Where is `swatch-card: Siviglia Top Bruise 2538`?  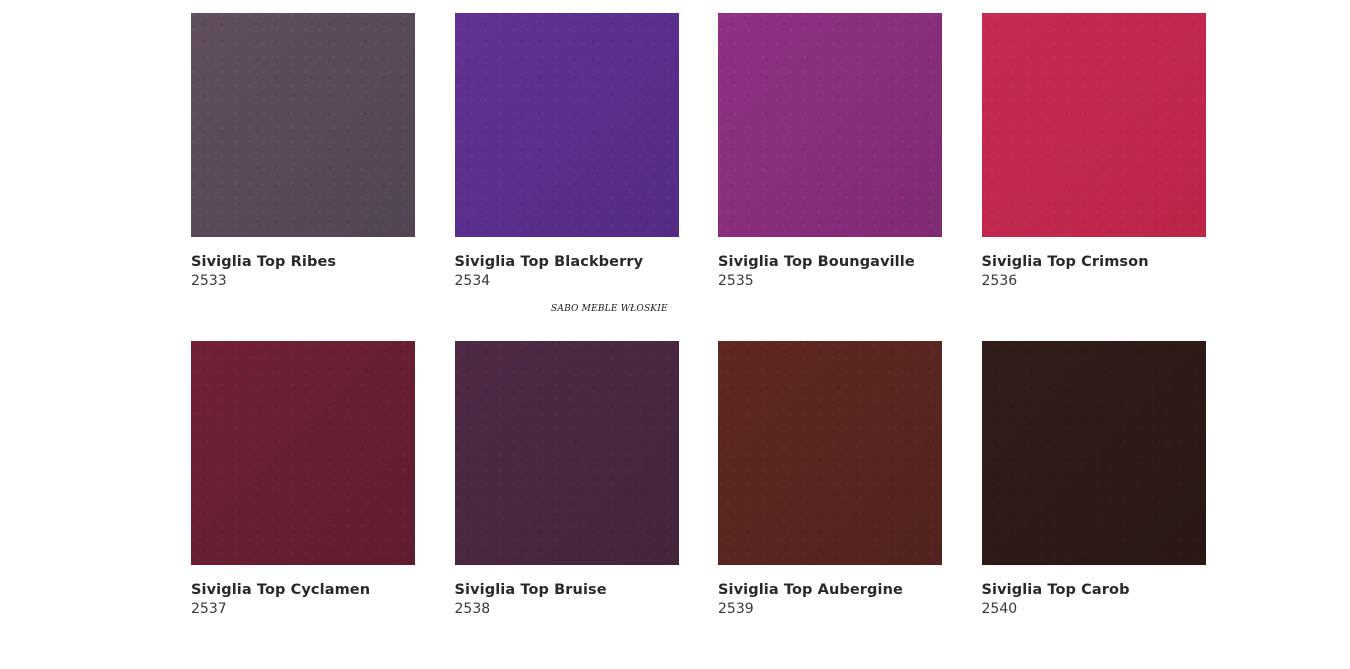
swatch-card: Siviglia Top Bruise 2538 is located at coordinates (566, 505).